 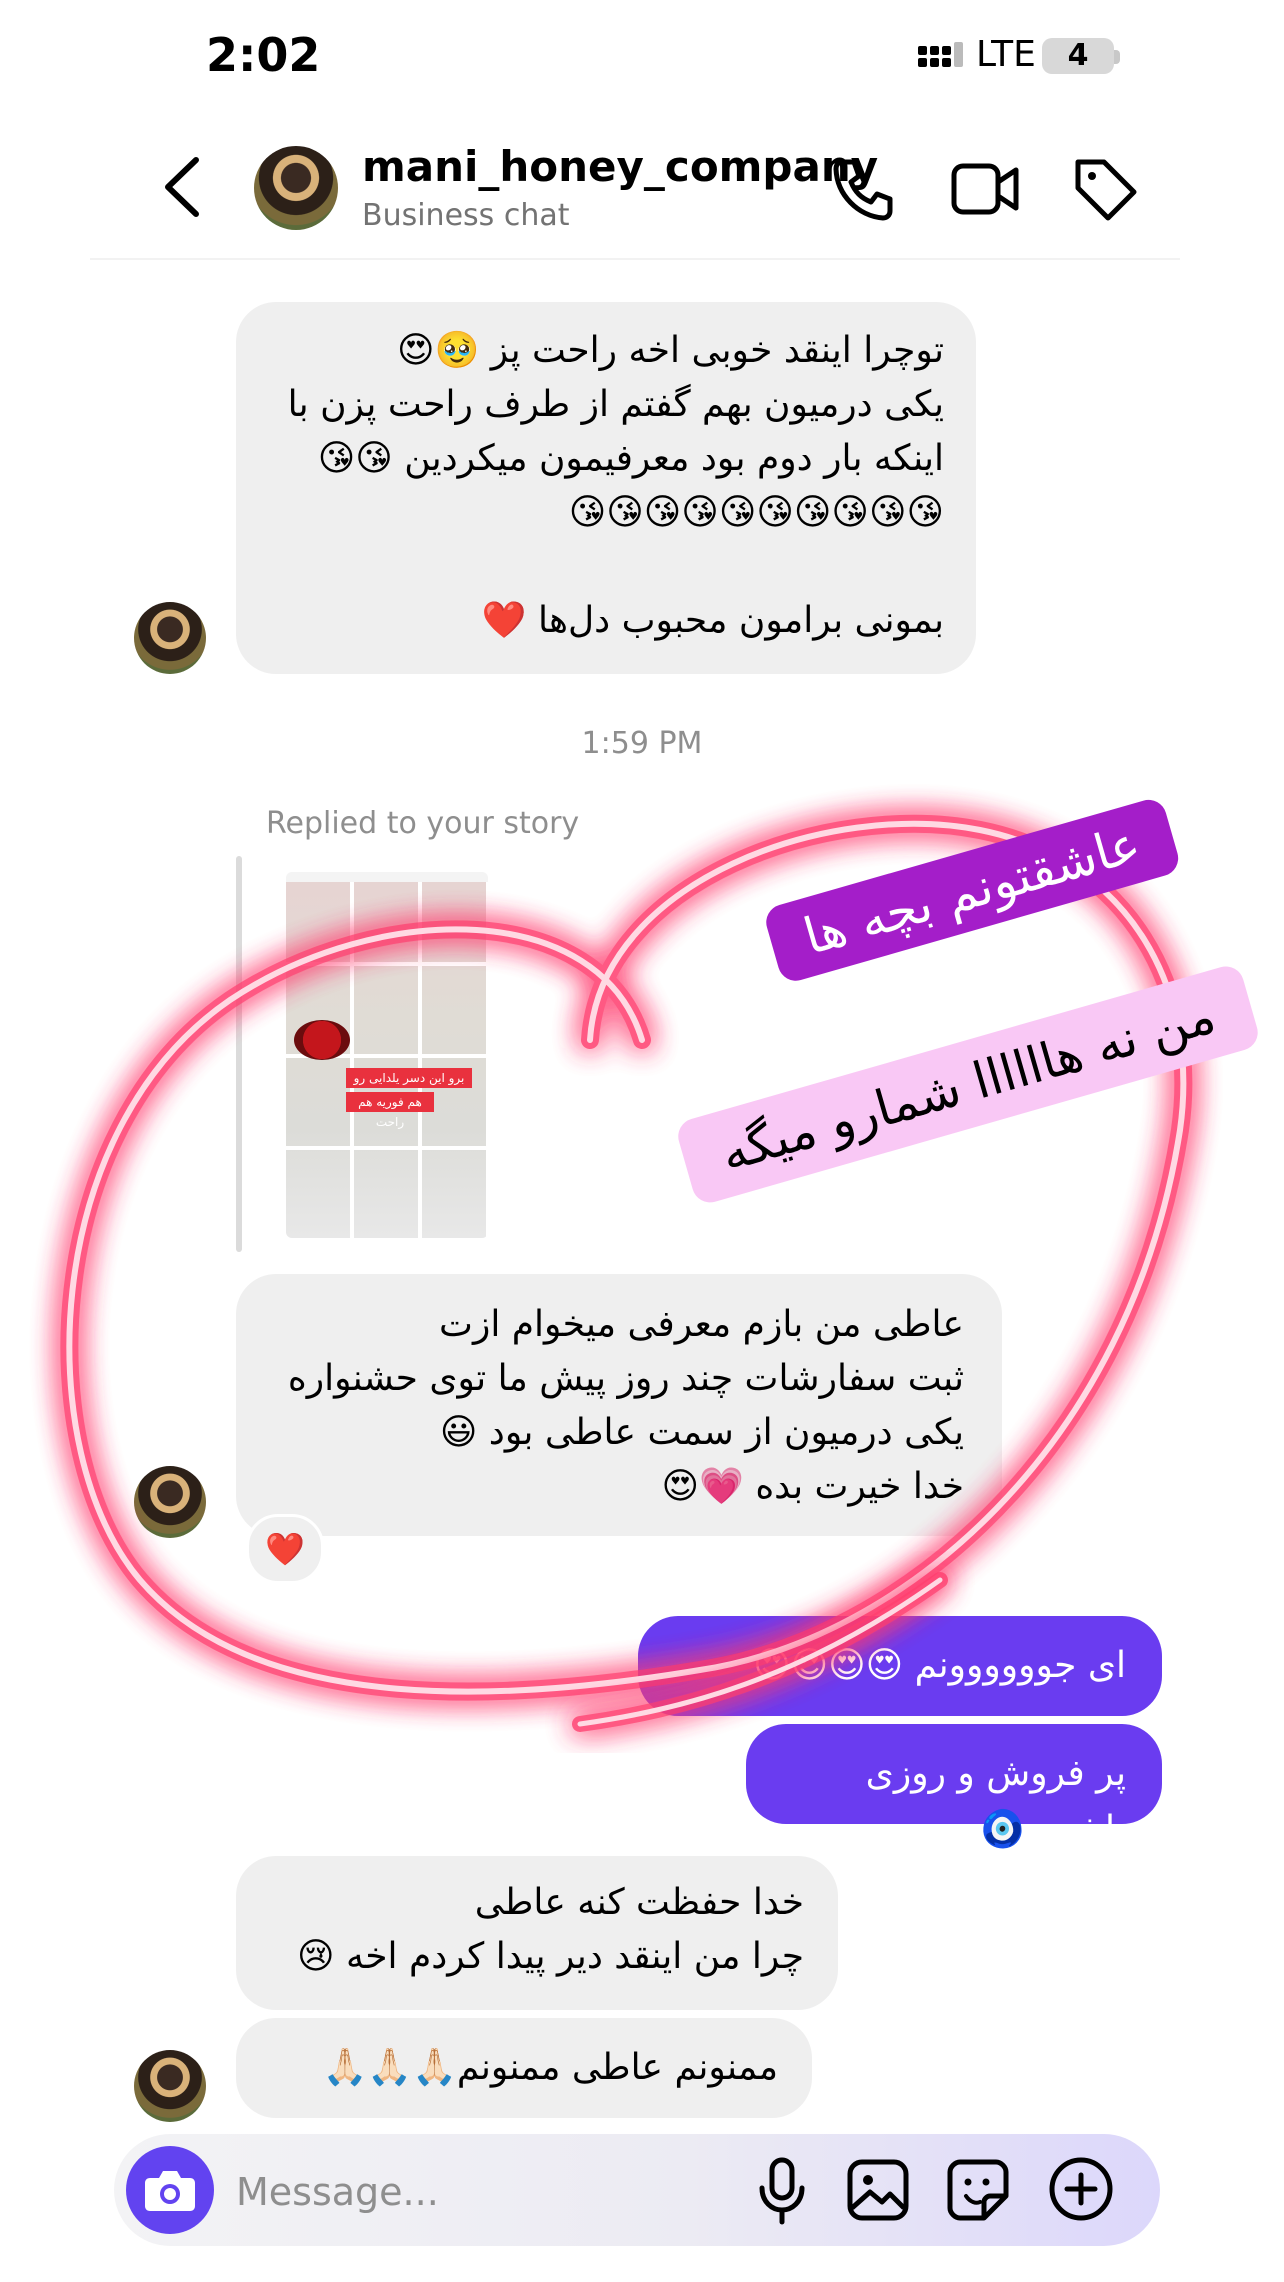 I want to click on camera-button, so click(x=170, y=2190).